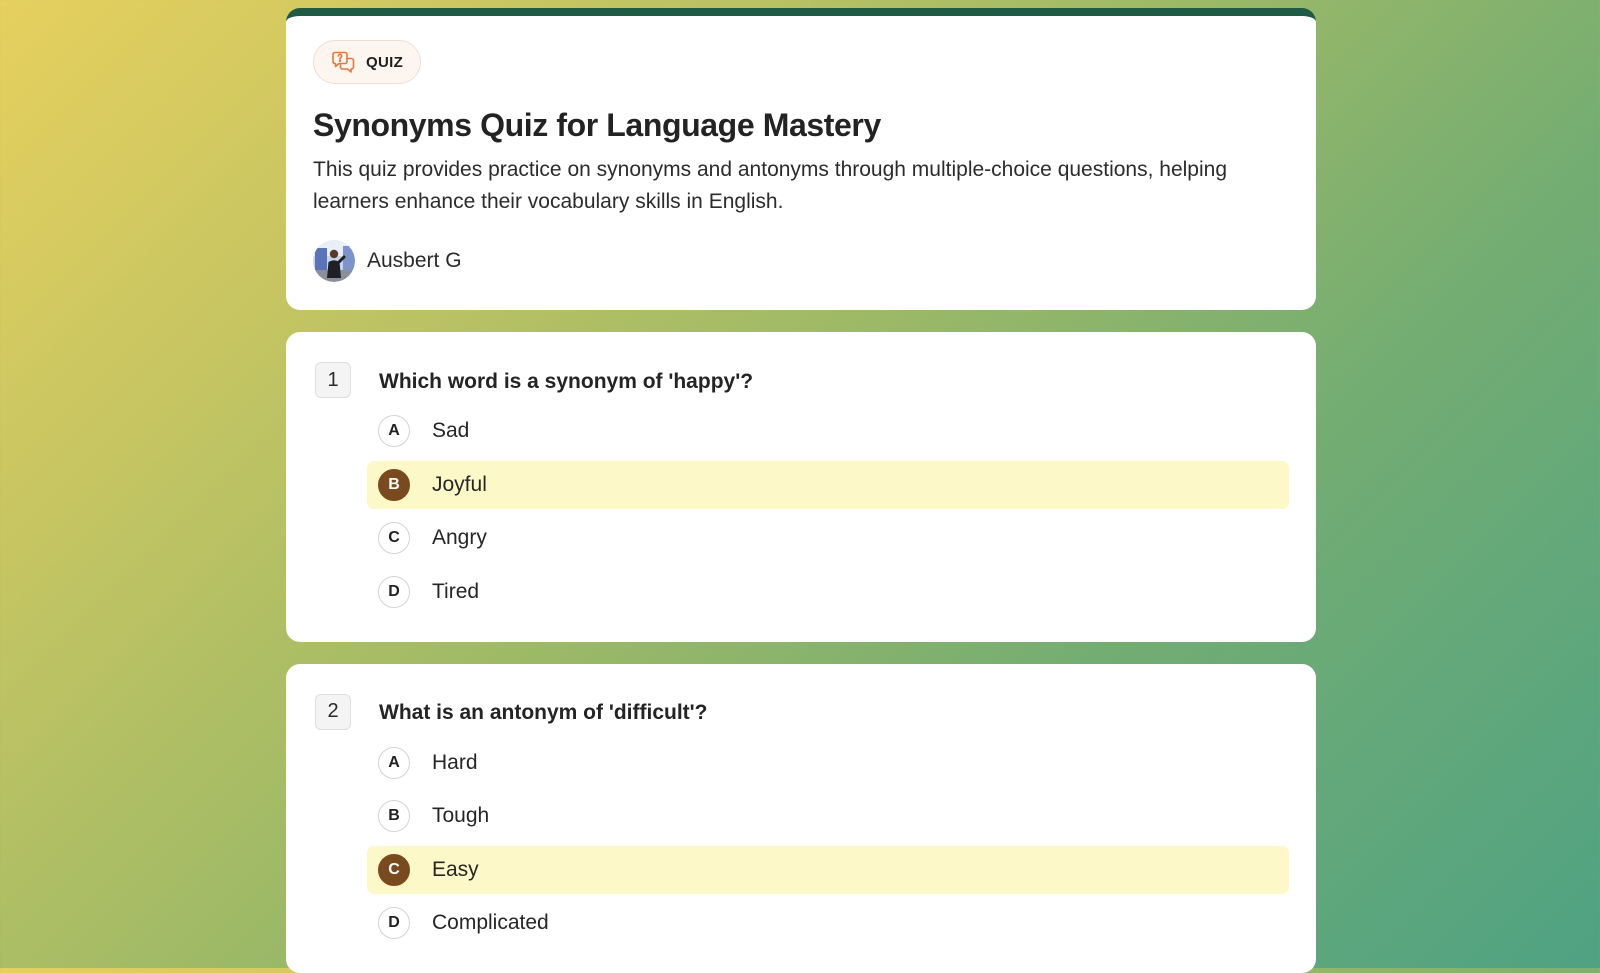  I want to click on author-name: Ausbert G, so click(414, 261).